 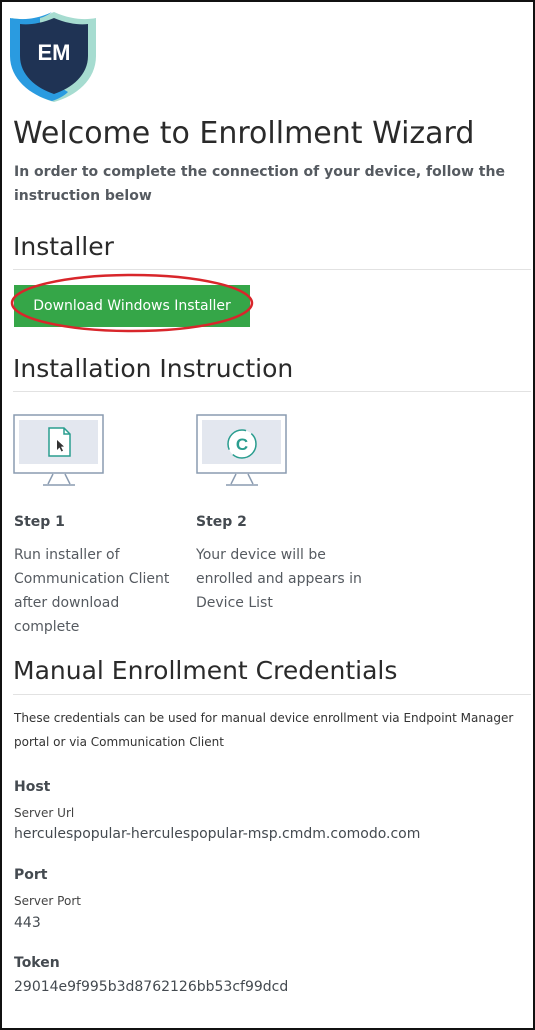 What do you see at coordinates (221, 522) in the screenshot?
I see `step-2-title: Step 2` at bounding box center [221, 522].